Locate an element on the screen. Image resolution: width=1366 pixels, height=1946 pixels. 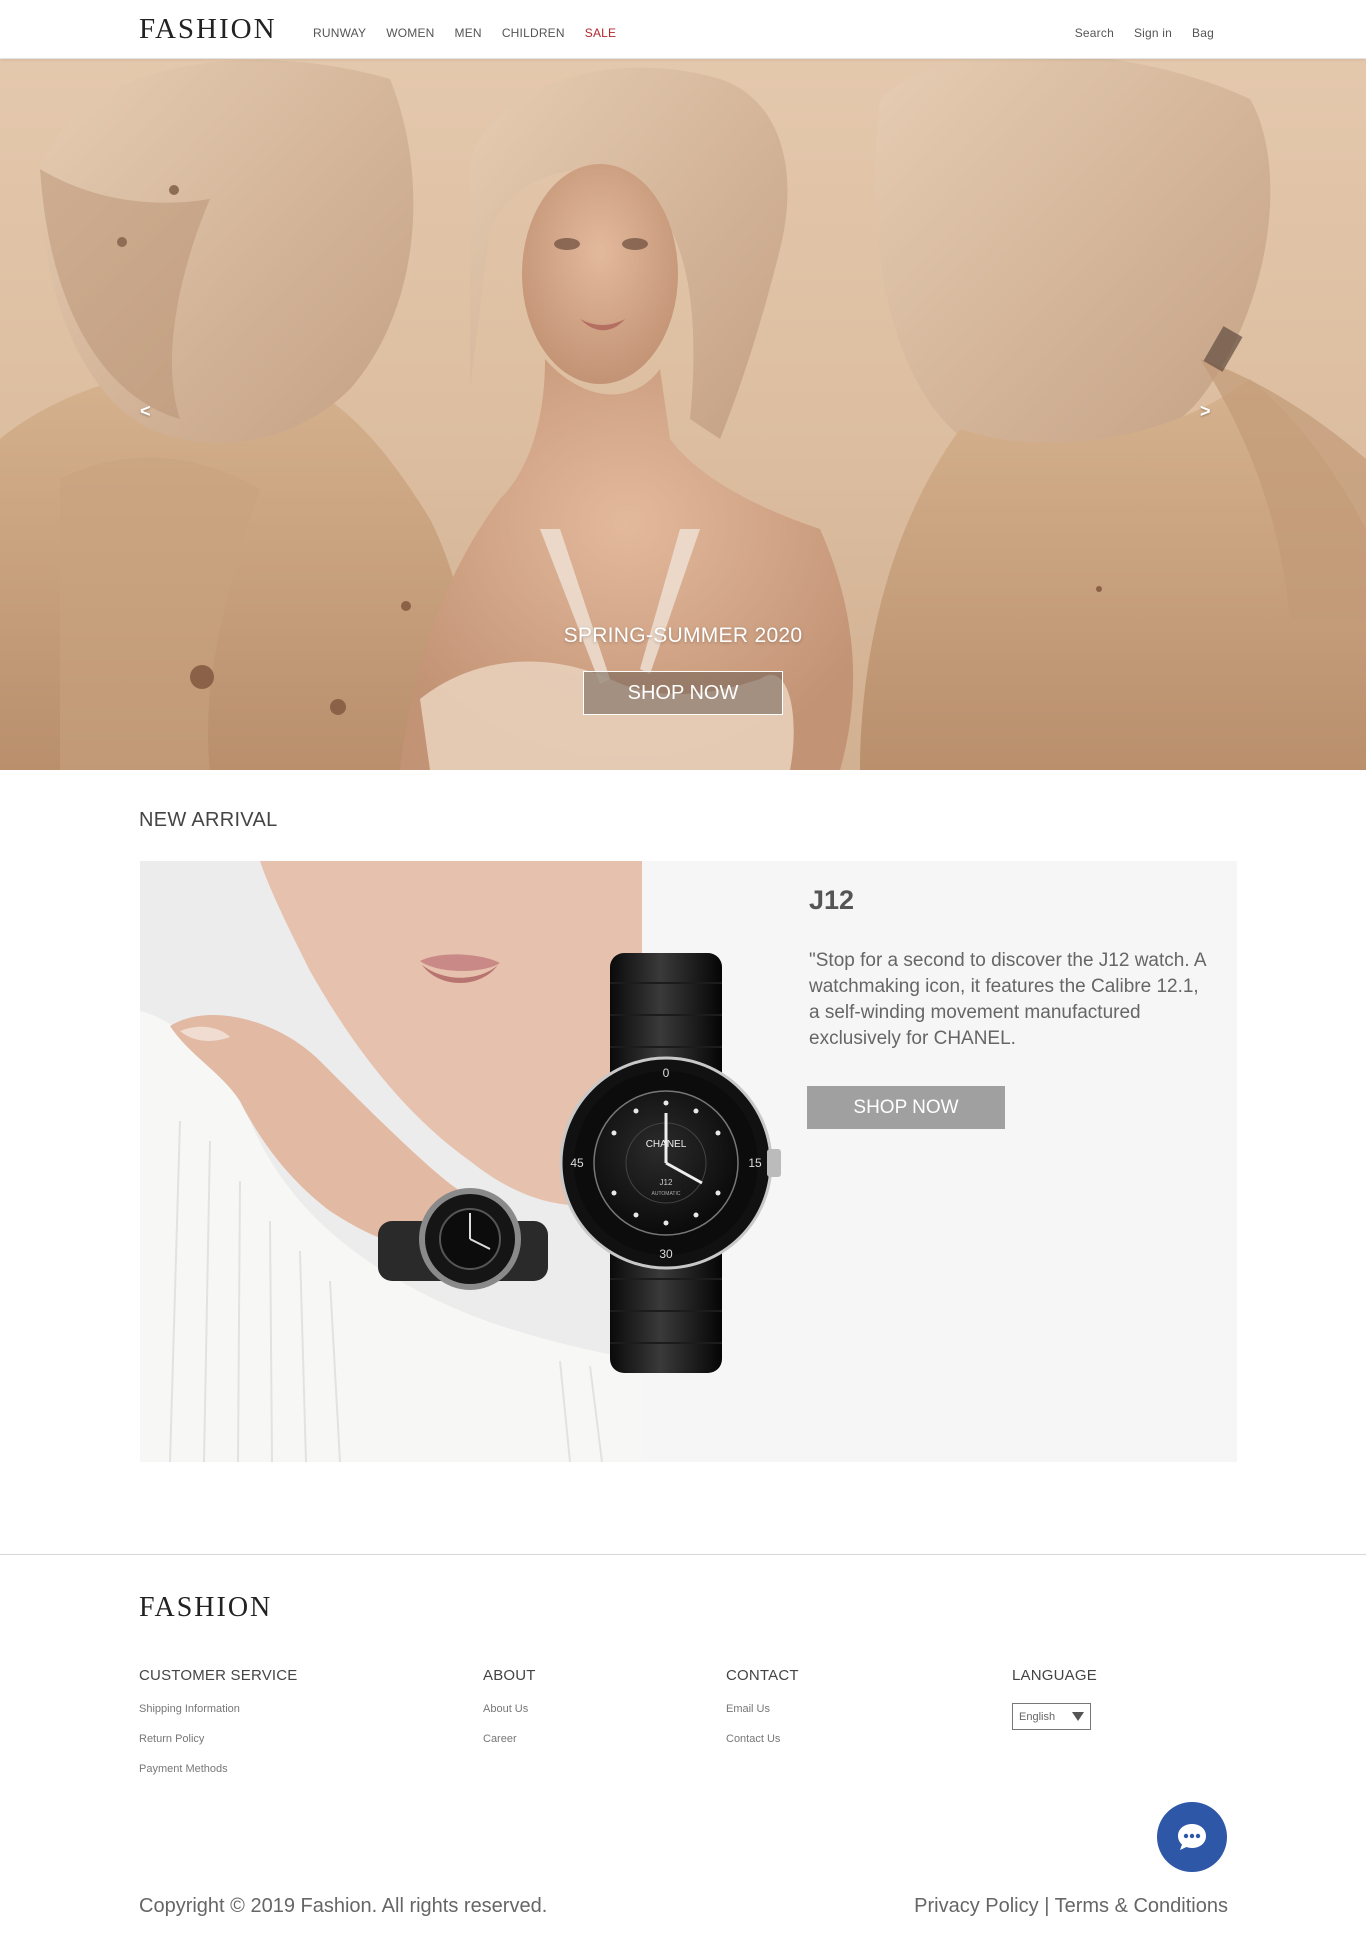
shipping-information-link: Shipping Information is located at coordinates (218, 1710).